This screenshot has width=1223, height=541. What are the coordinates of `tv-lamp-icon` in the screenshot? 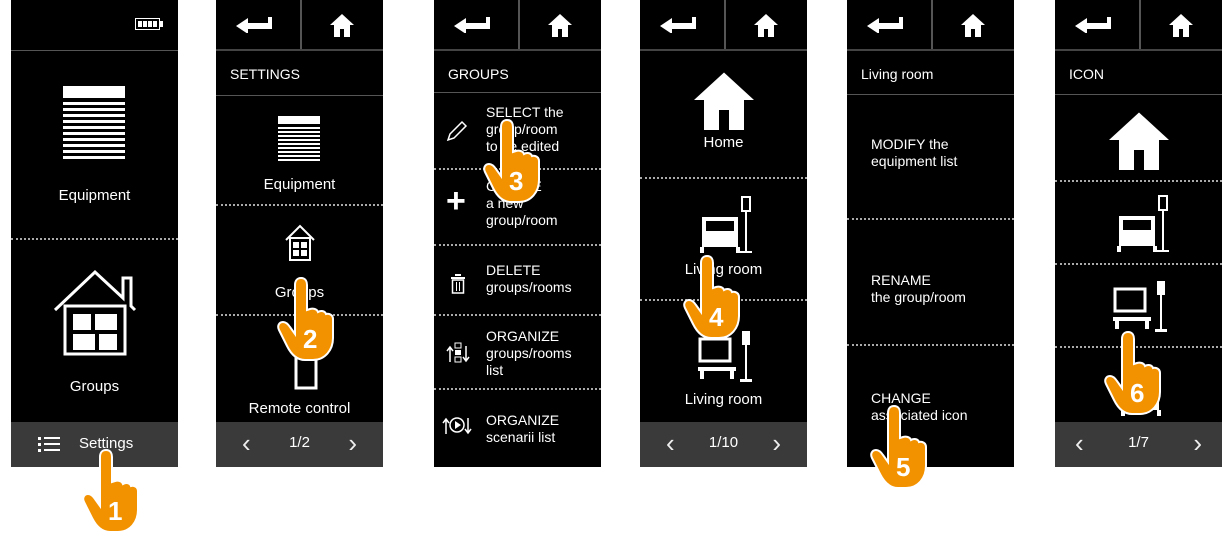 It's located at (1140, 306).